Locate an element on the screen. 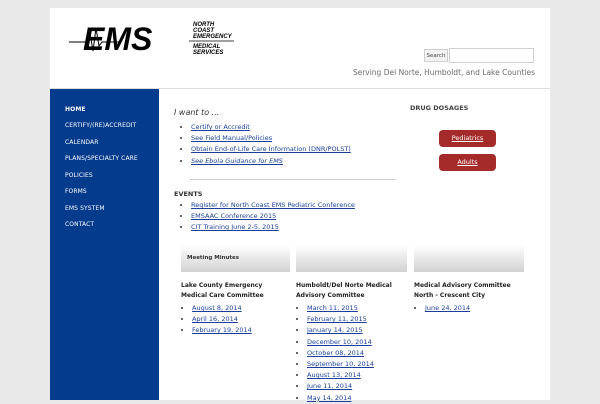 Image resolution: width=600 pixels, height=404 pixels. list-item: September 10, 2014 is located at coordinates (340, 364).